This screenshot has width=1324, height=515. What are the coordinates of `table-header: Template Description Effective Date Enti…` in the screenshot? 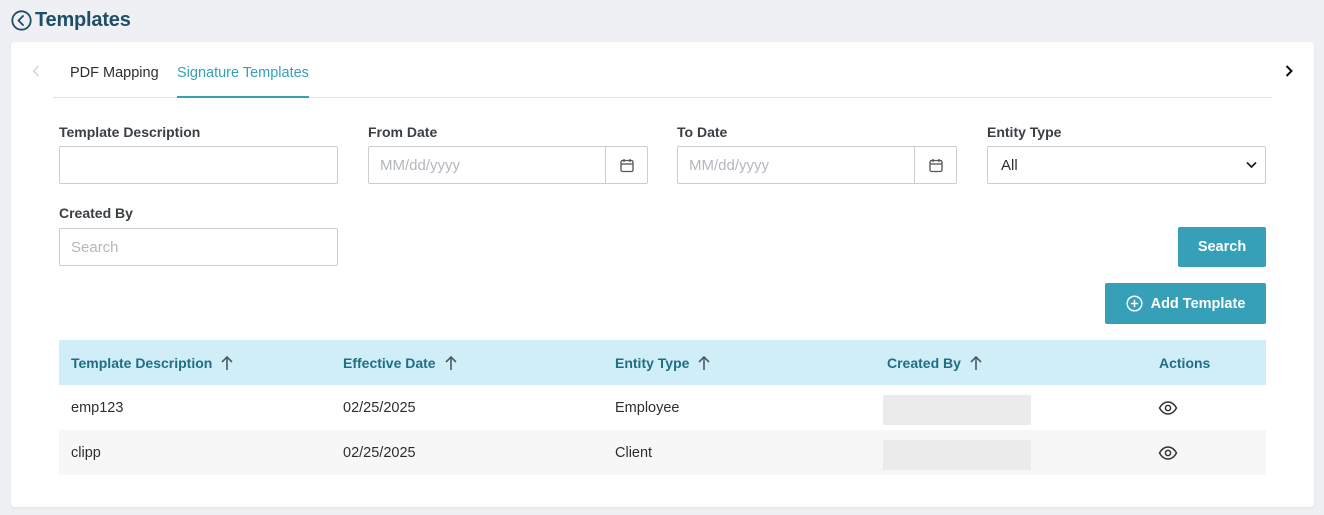 It's located at (662, 362).